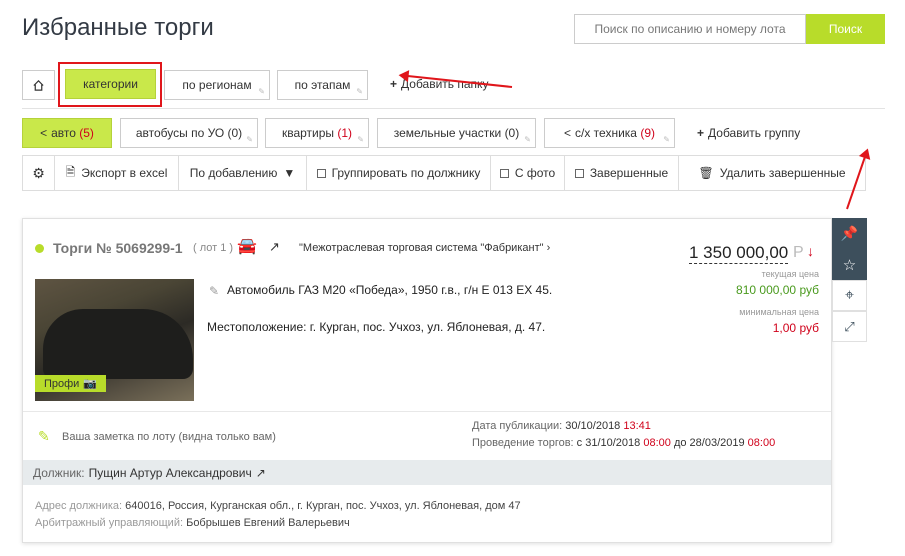 Image resolution: width=905 pixels, height=556 pixels. I want to click on publication-date: Дата публикации: 30/10/2018 13:41, so click(561, 426).